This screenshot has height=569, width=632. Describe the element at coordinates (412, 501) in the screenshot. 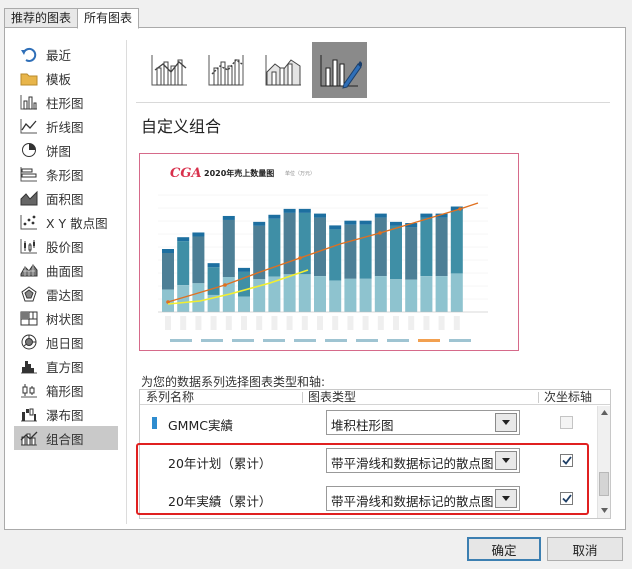

I see `chart-type-value: 带平滑线和数据标记的散点图` at that location.